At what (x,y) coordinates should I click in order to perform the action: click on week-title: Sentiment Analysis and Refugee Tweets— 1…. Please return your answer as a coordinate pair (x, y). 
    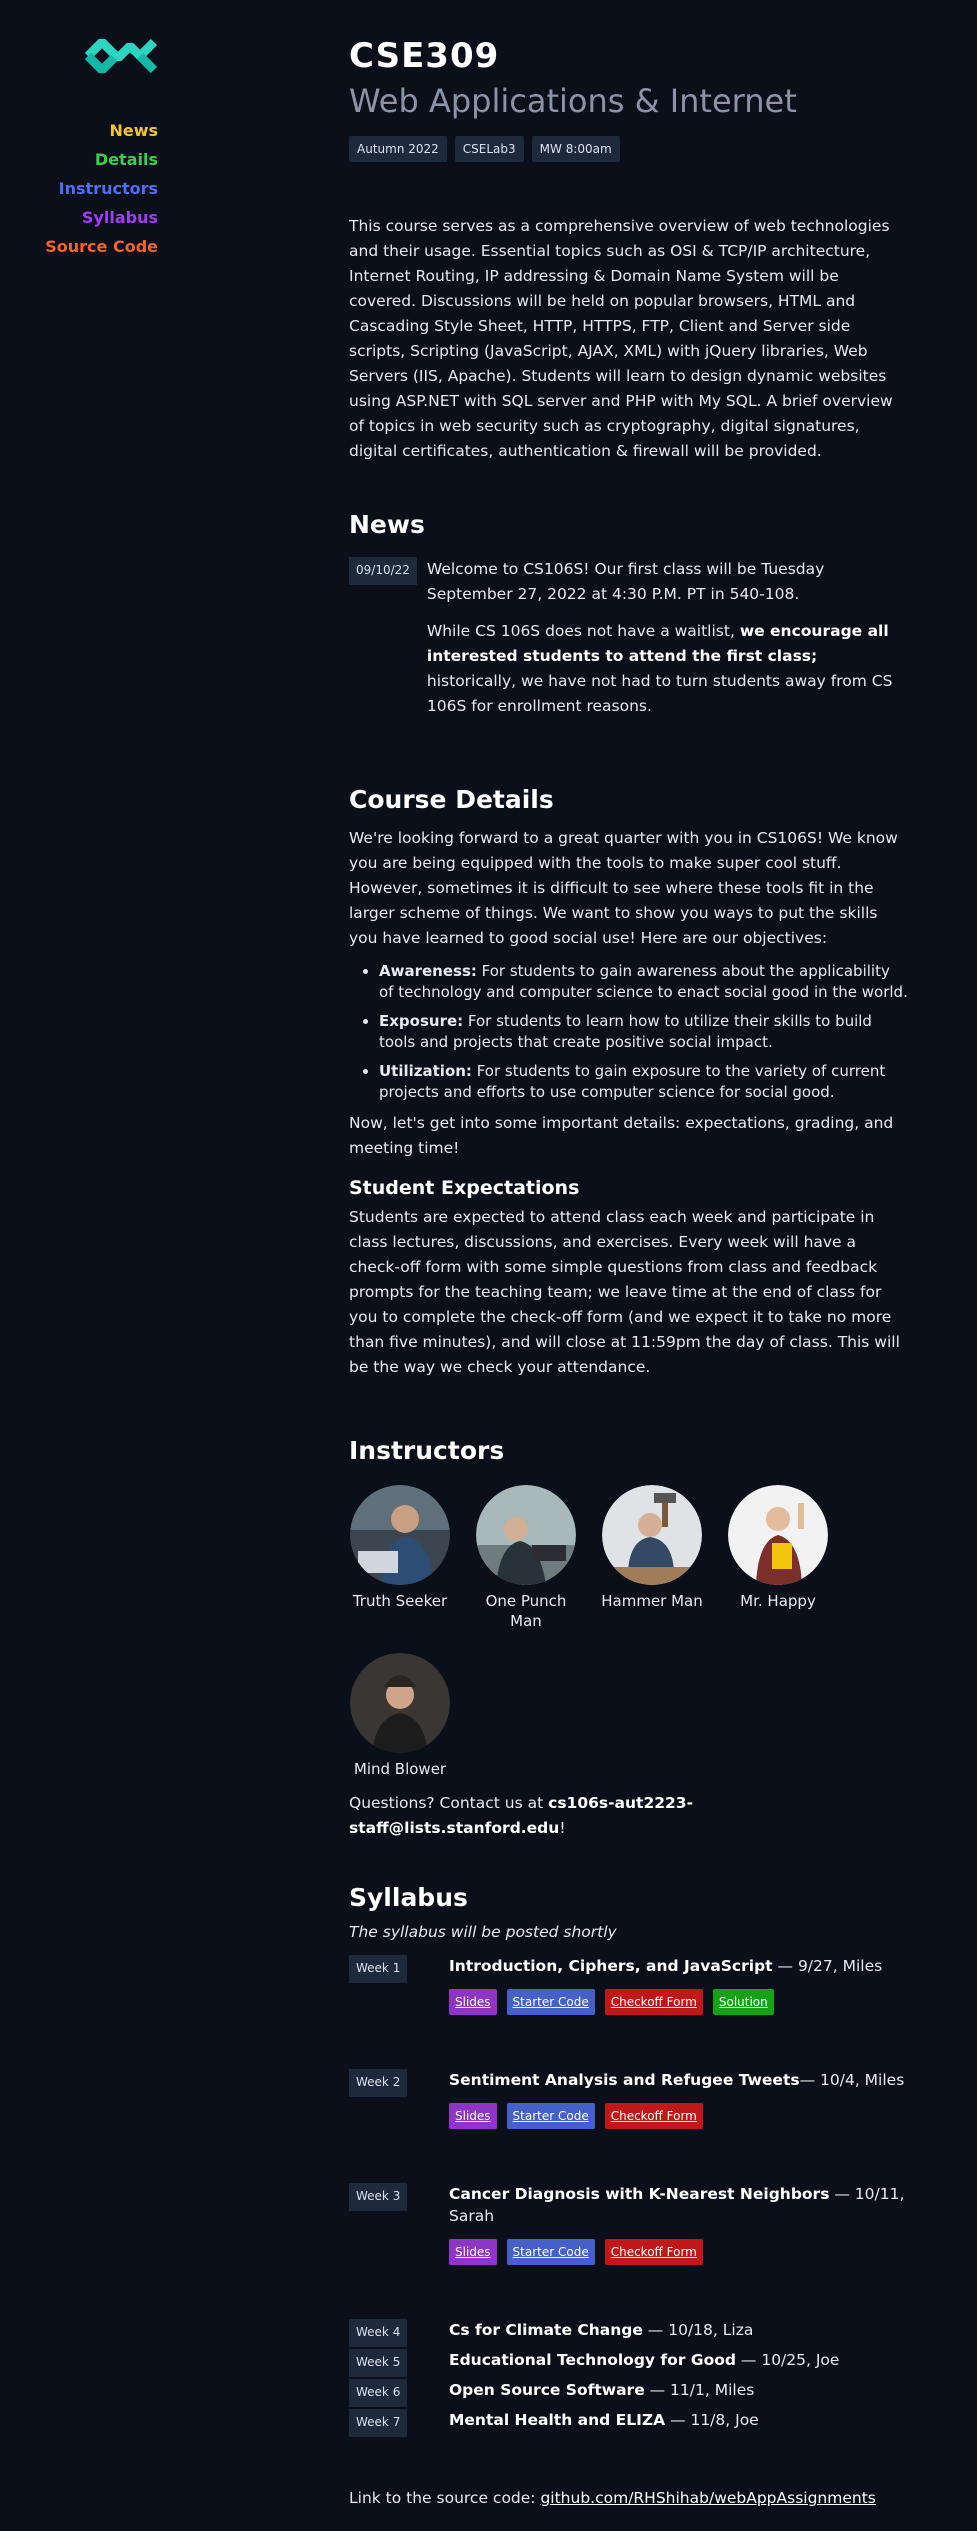
    Looking at the image, I should click on (677, 2080).